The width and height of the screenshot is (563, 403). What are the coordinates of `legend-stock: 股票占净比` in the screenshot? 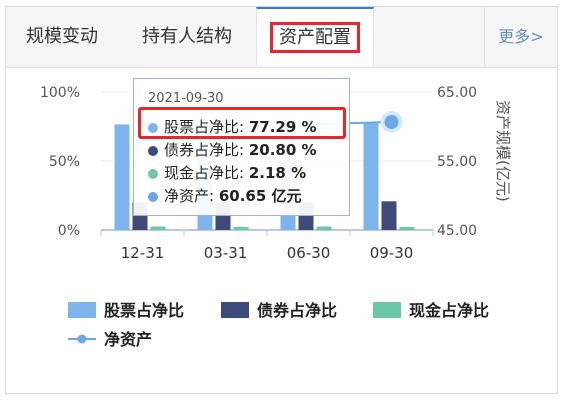 It's located at (126, 309).